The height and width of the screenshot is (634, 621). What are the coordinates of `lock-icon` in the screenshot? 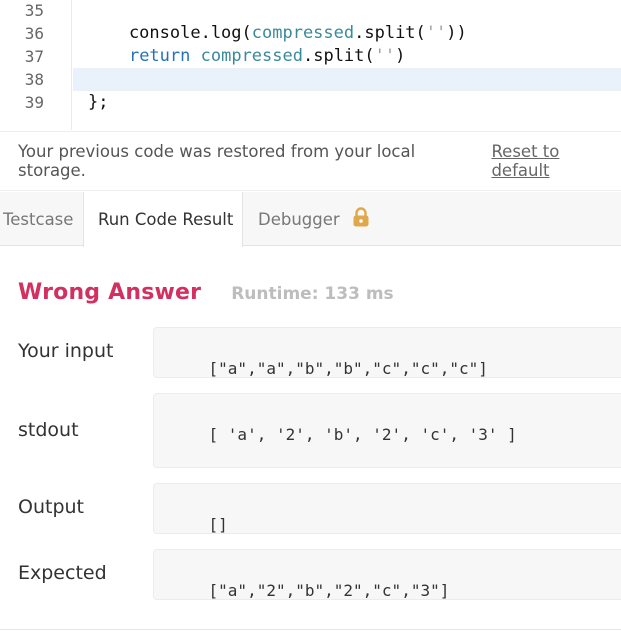 It's located at (361, 219).